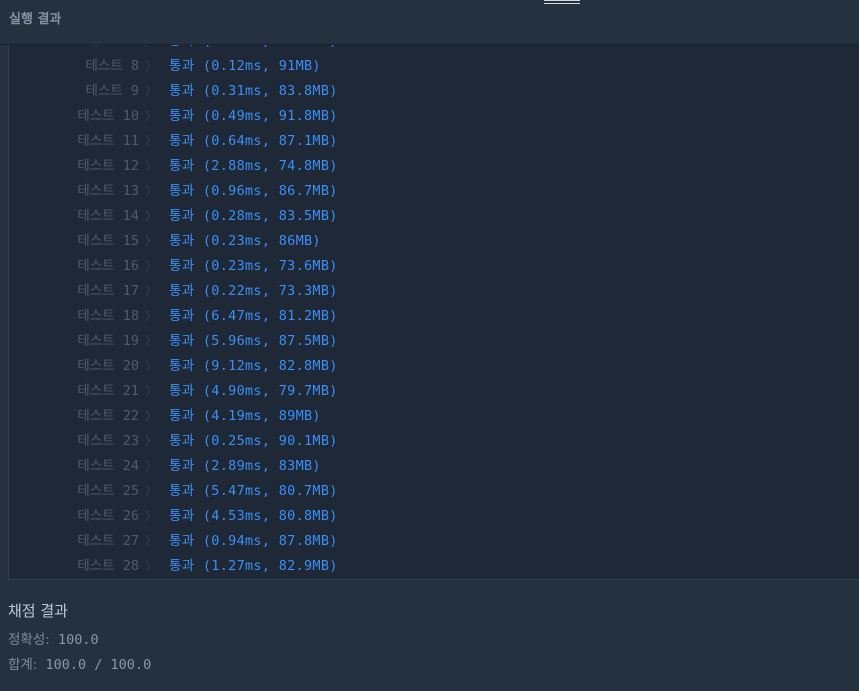  Describe the element at coordinates (108, 216) in the screenshot. I see `test-label: 테스트 14` at that location.